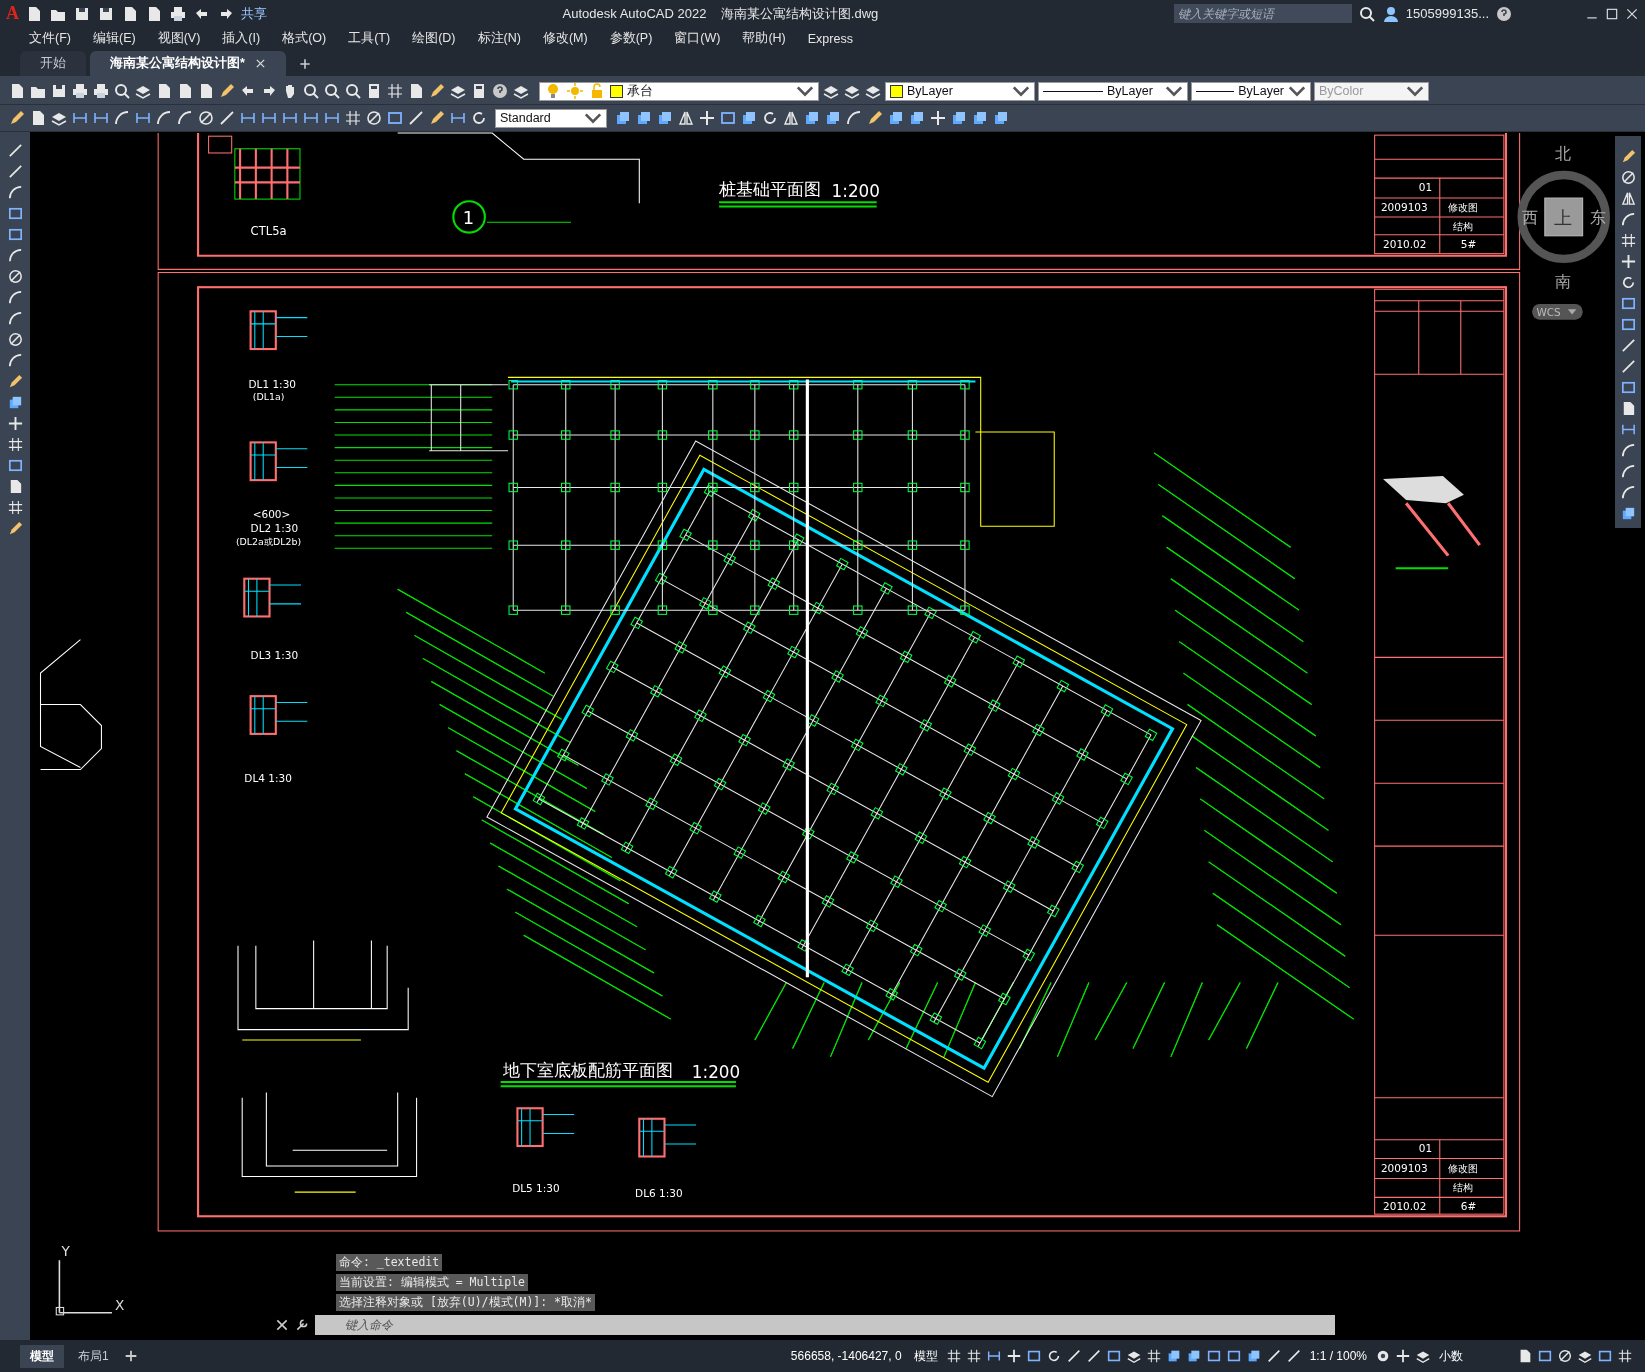 This screenshot has height=1372, width=1645. Describe the element at coordinates (302, 1325) in the screenshot. I see `wrench-icon` at that location.